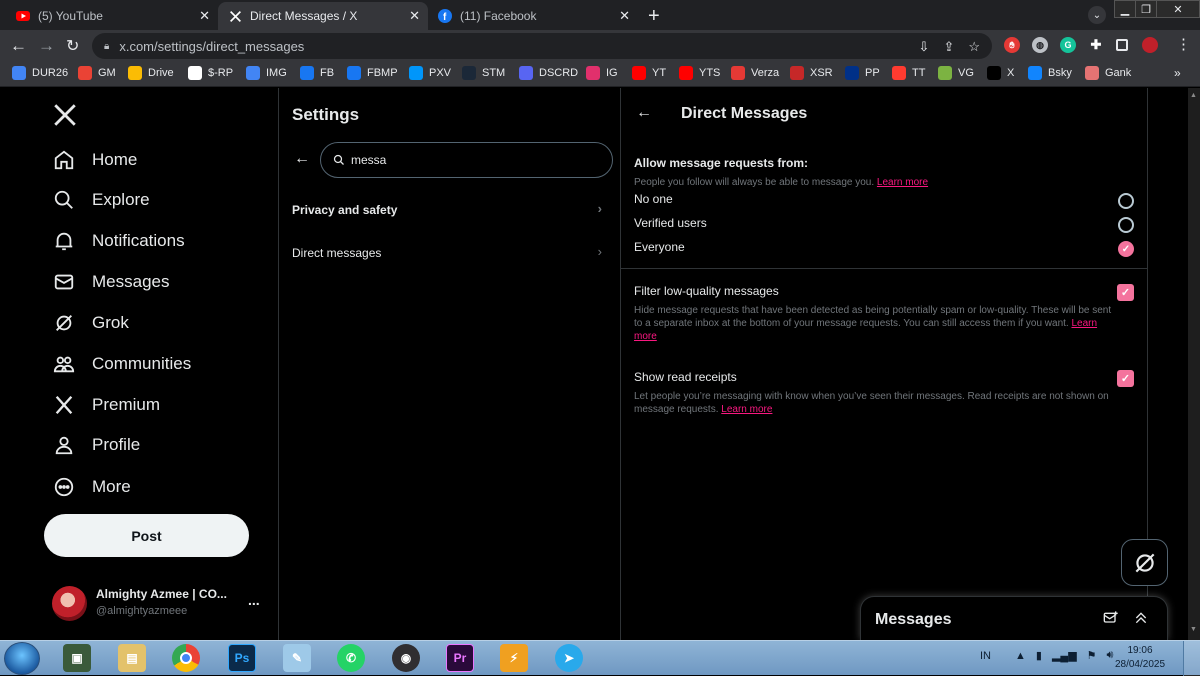 The width and height of the screenshot is (1200, 676). Describe the element at coordinates (862, 73) in the screenshot. I see `bookmark-pp: PP` at that location.